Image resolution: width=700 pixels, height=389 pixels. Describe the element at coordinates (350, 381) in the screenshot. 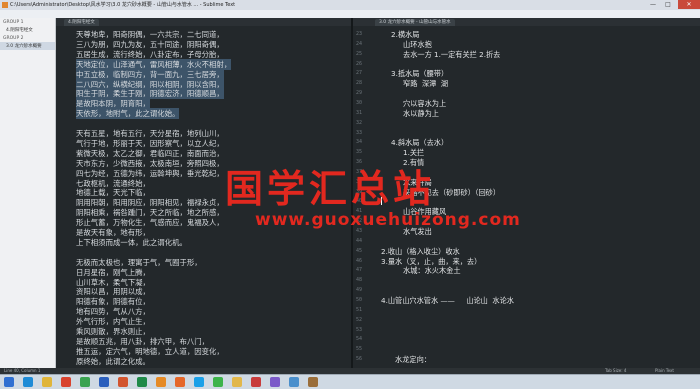

I see `windows-taskbar` at that location.